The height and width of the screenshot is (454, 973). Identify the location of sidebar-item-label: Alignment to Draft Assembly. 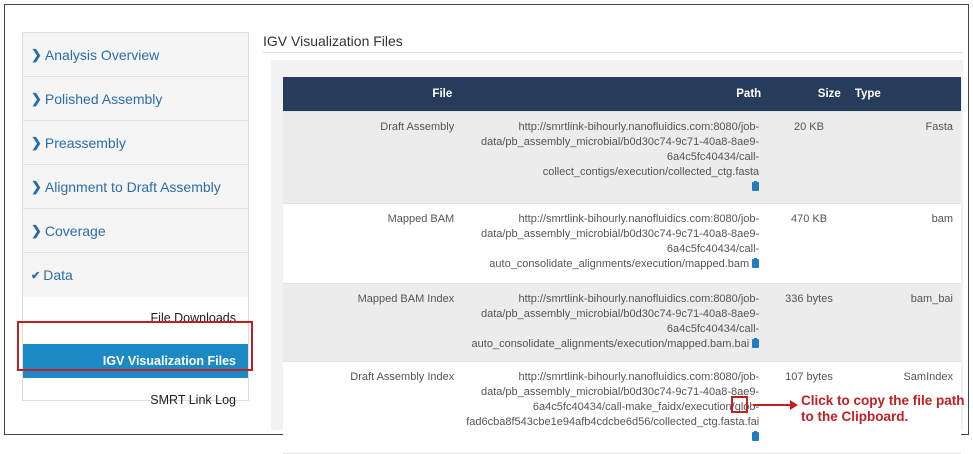
(132, 186).